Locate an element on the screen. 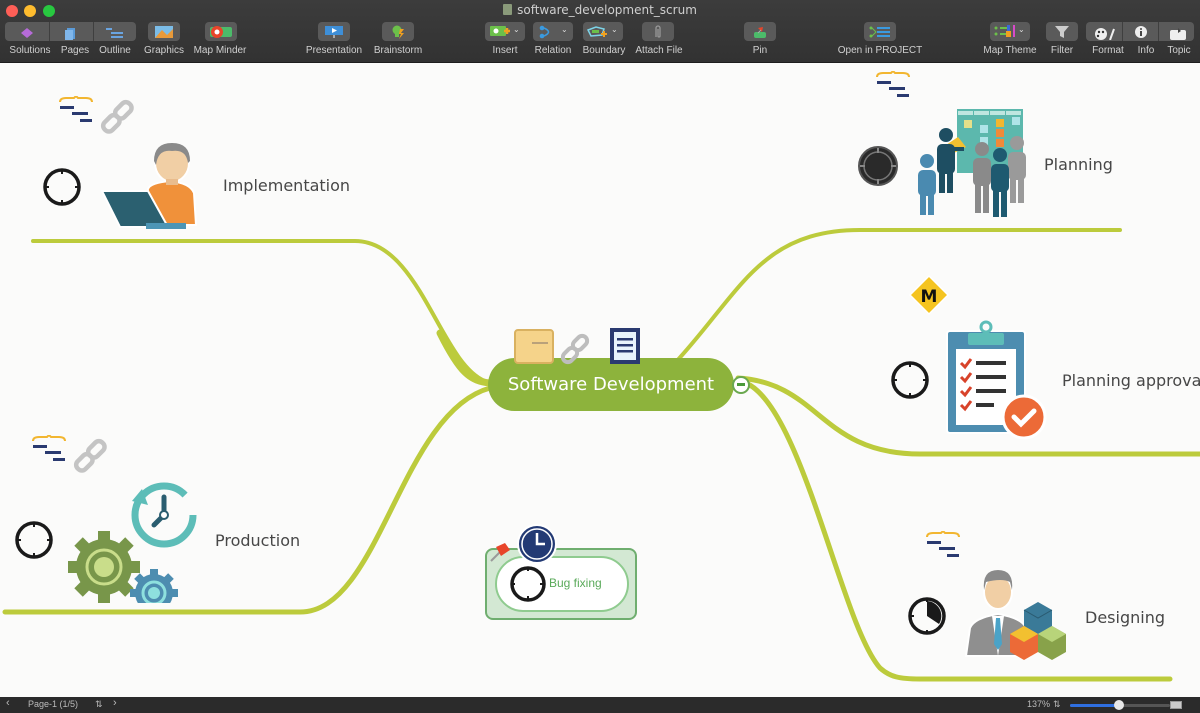 This screenshot has height=713, width=1200. open-in-project-button is located at coordinates (880, 31).